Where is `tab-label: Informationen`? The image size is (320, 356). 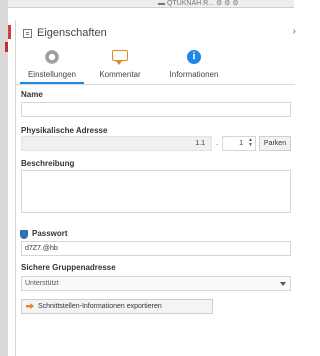 tab-label: Informationen is located at coordinates (194, 74).